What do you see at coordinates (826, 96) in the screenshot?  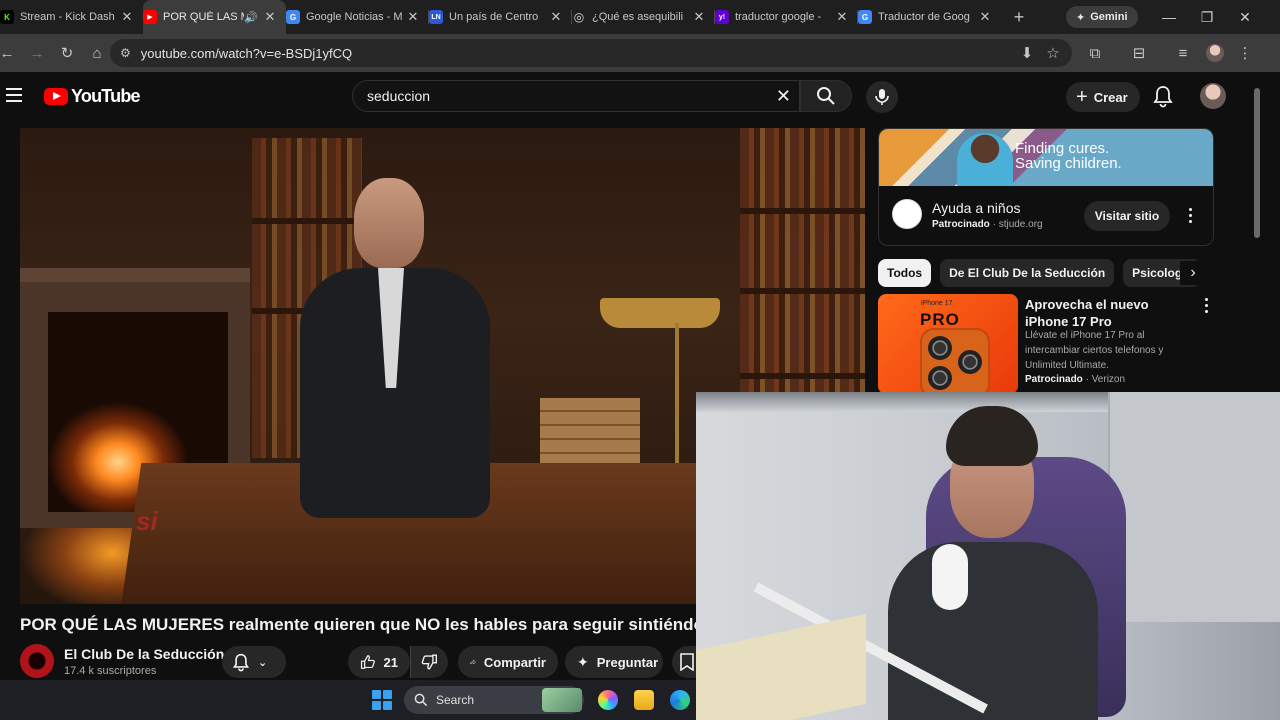 I see `search-button` at bounding box center [826, 96].